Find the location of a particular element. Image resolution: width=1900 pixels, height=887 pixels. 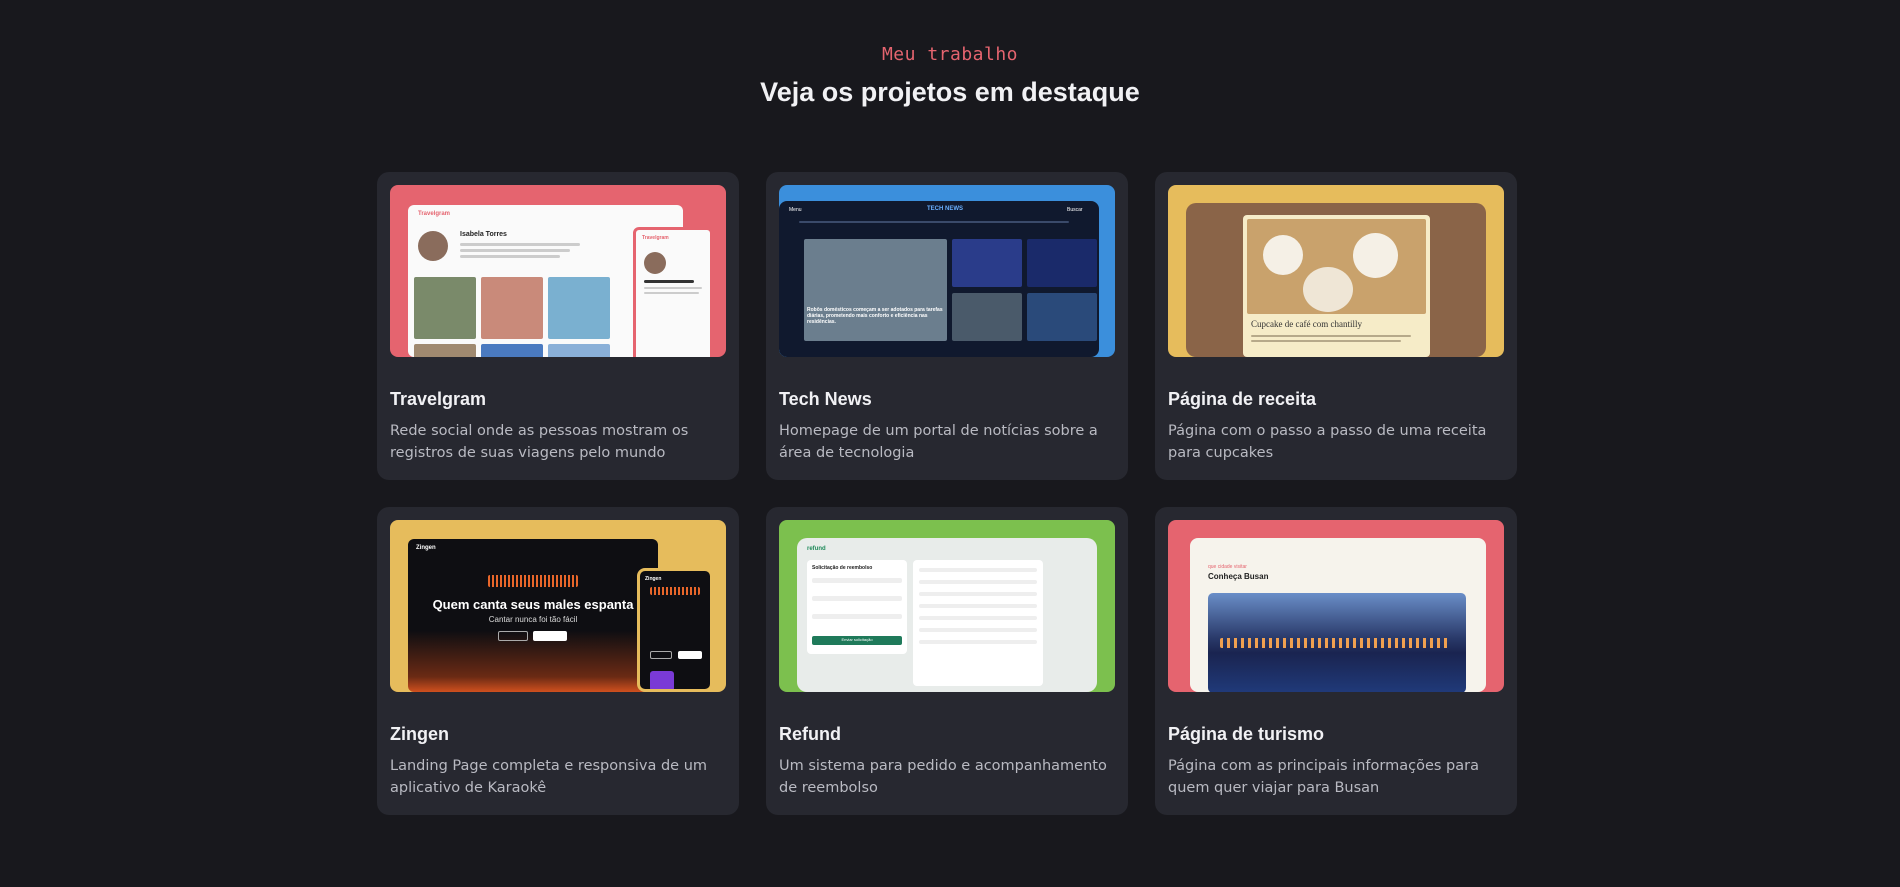

project-title: Refund is located at coordinates (810, 734).